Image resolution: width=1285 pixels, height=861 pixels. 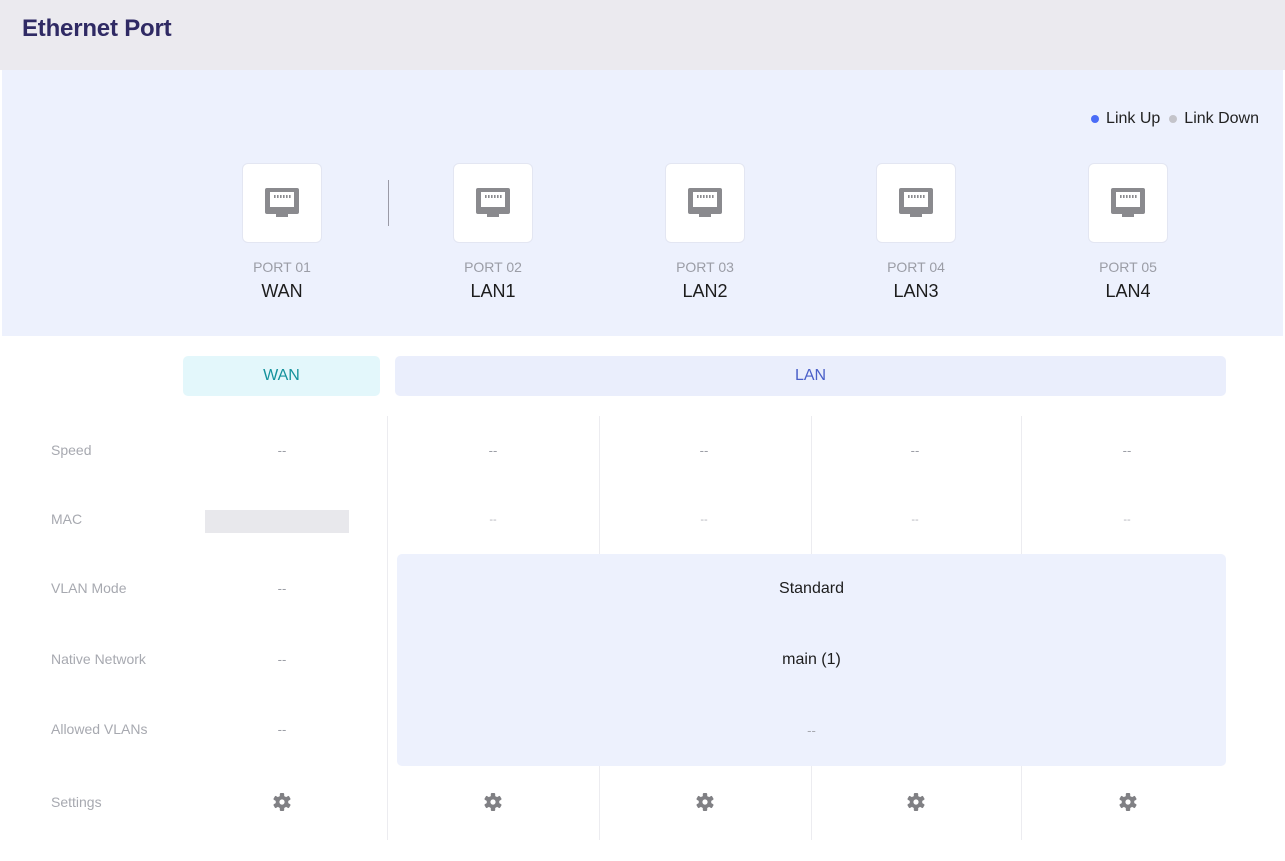 What do you see at coordinates (811, 588) in the screenshot?
I see `lan-vlan-mode-value: Standard` at bounding box center [811, 588].